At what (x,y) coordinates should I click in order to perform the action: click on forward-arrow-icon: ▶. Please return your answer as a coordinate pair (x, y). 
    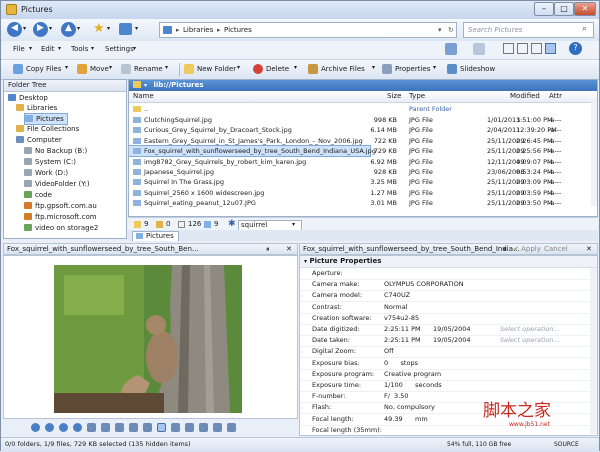
    Looking at the image, I should click on (40, 29).